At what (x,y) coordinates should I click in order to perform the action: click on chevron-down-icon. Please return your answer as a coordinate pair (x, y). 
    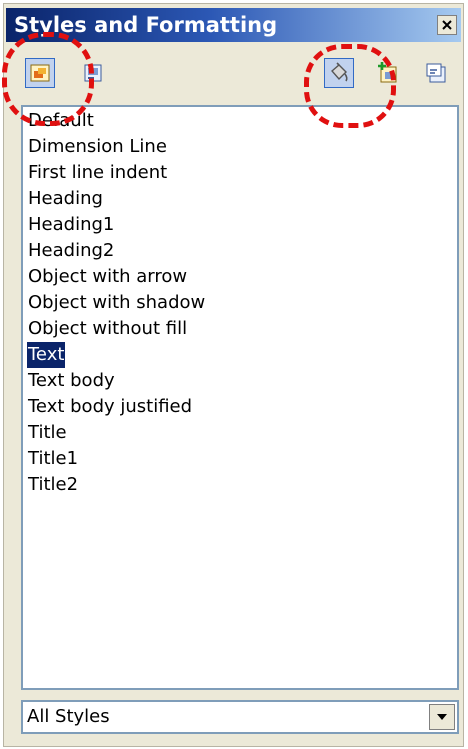
    Looking at the image, I should click on (442, 717).